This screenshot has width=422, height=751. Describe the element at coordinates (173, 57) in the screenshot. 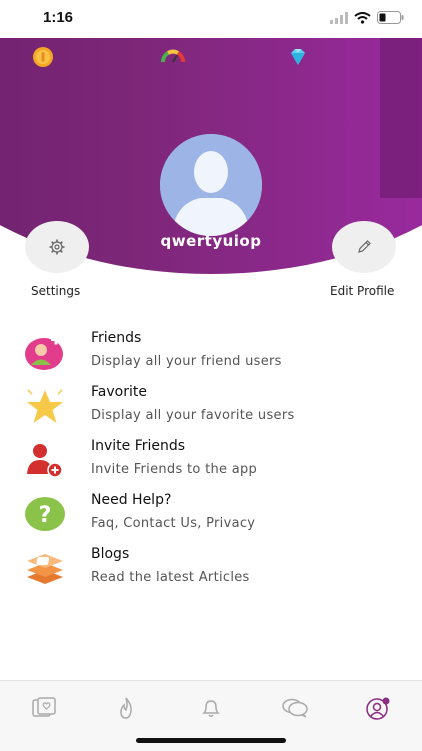

I see `gauge-icon` at that location.